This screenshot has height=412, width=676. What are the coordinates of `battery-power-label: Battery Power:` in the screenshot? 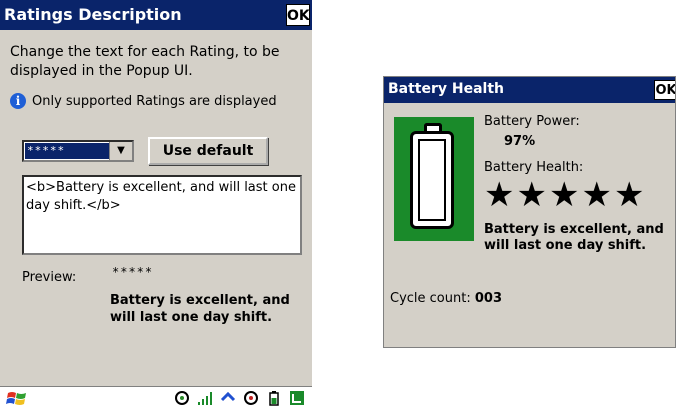 It's located at (532, 121).